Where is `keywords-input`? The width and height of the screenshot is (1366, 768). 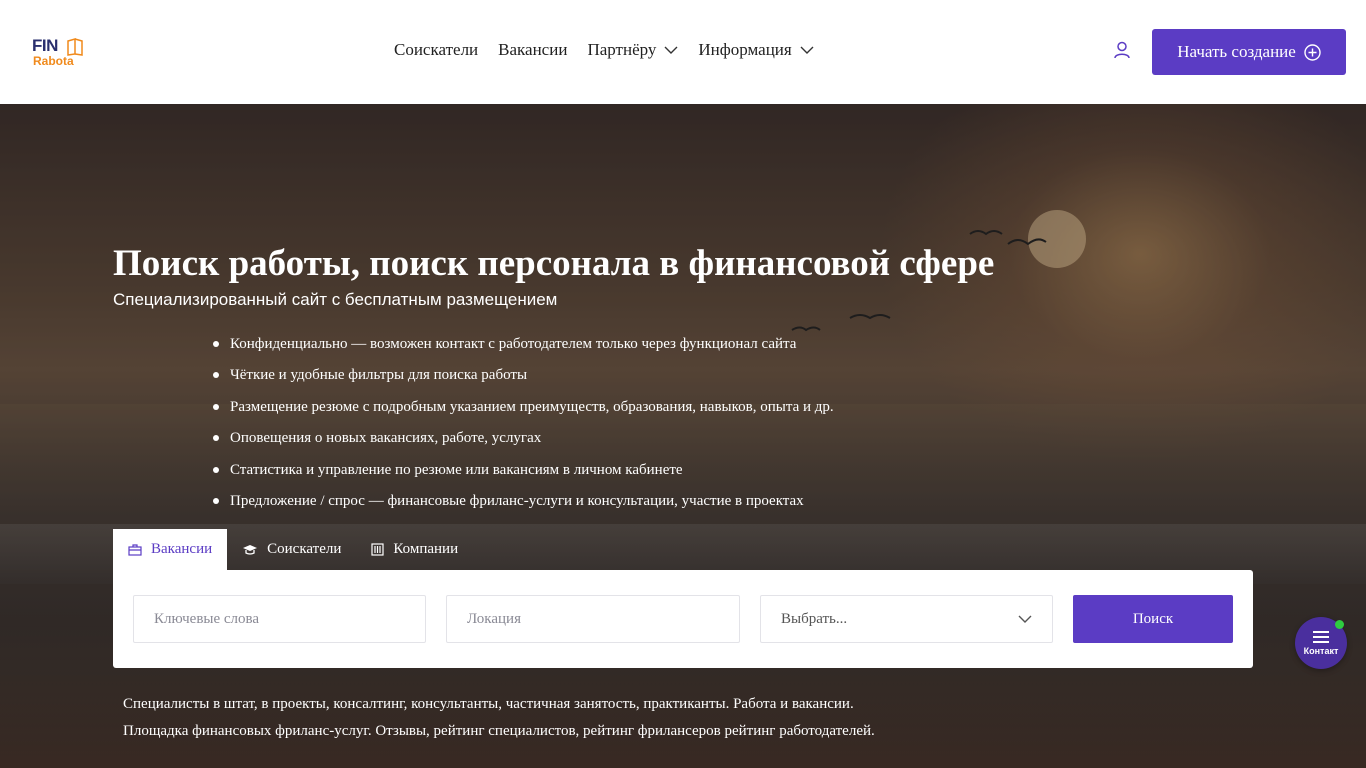 keywords-input is located at coordinates (279, 619).